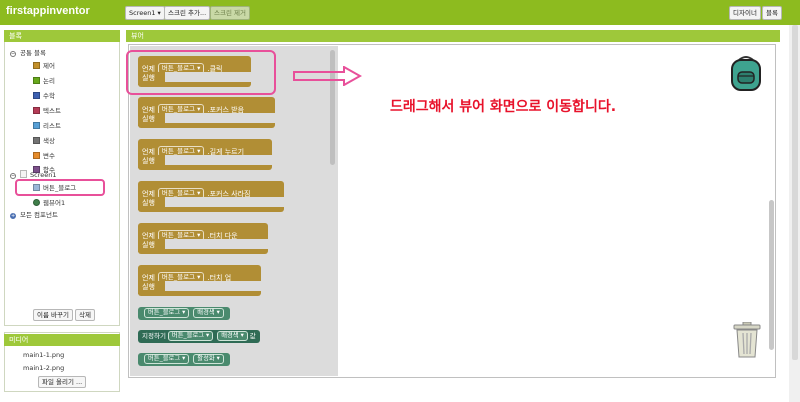 This screenshot has height=402, width=800. I want to click on highlight-click-block, so click(201, 72).